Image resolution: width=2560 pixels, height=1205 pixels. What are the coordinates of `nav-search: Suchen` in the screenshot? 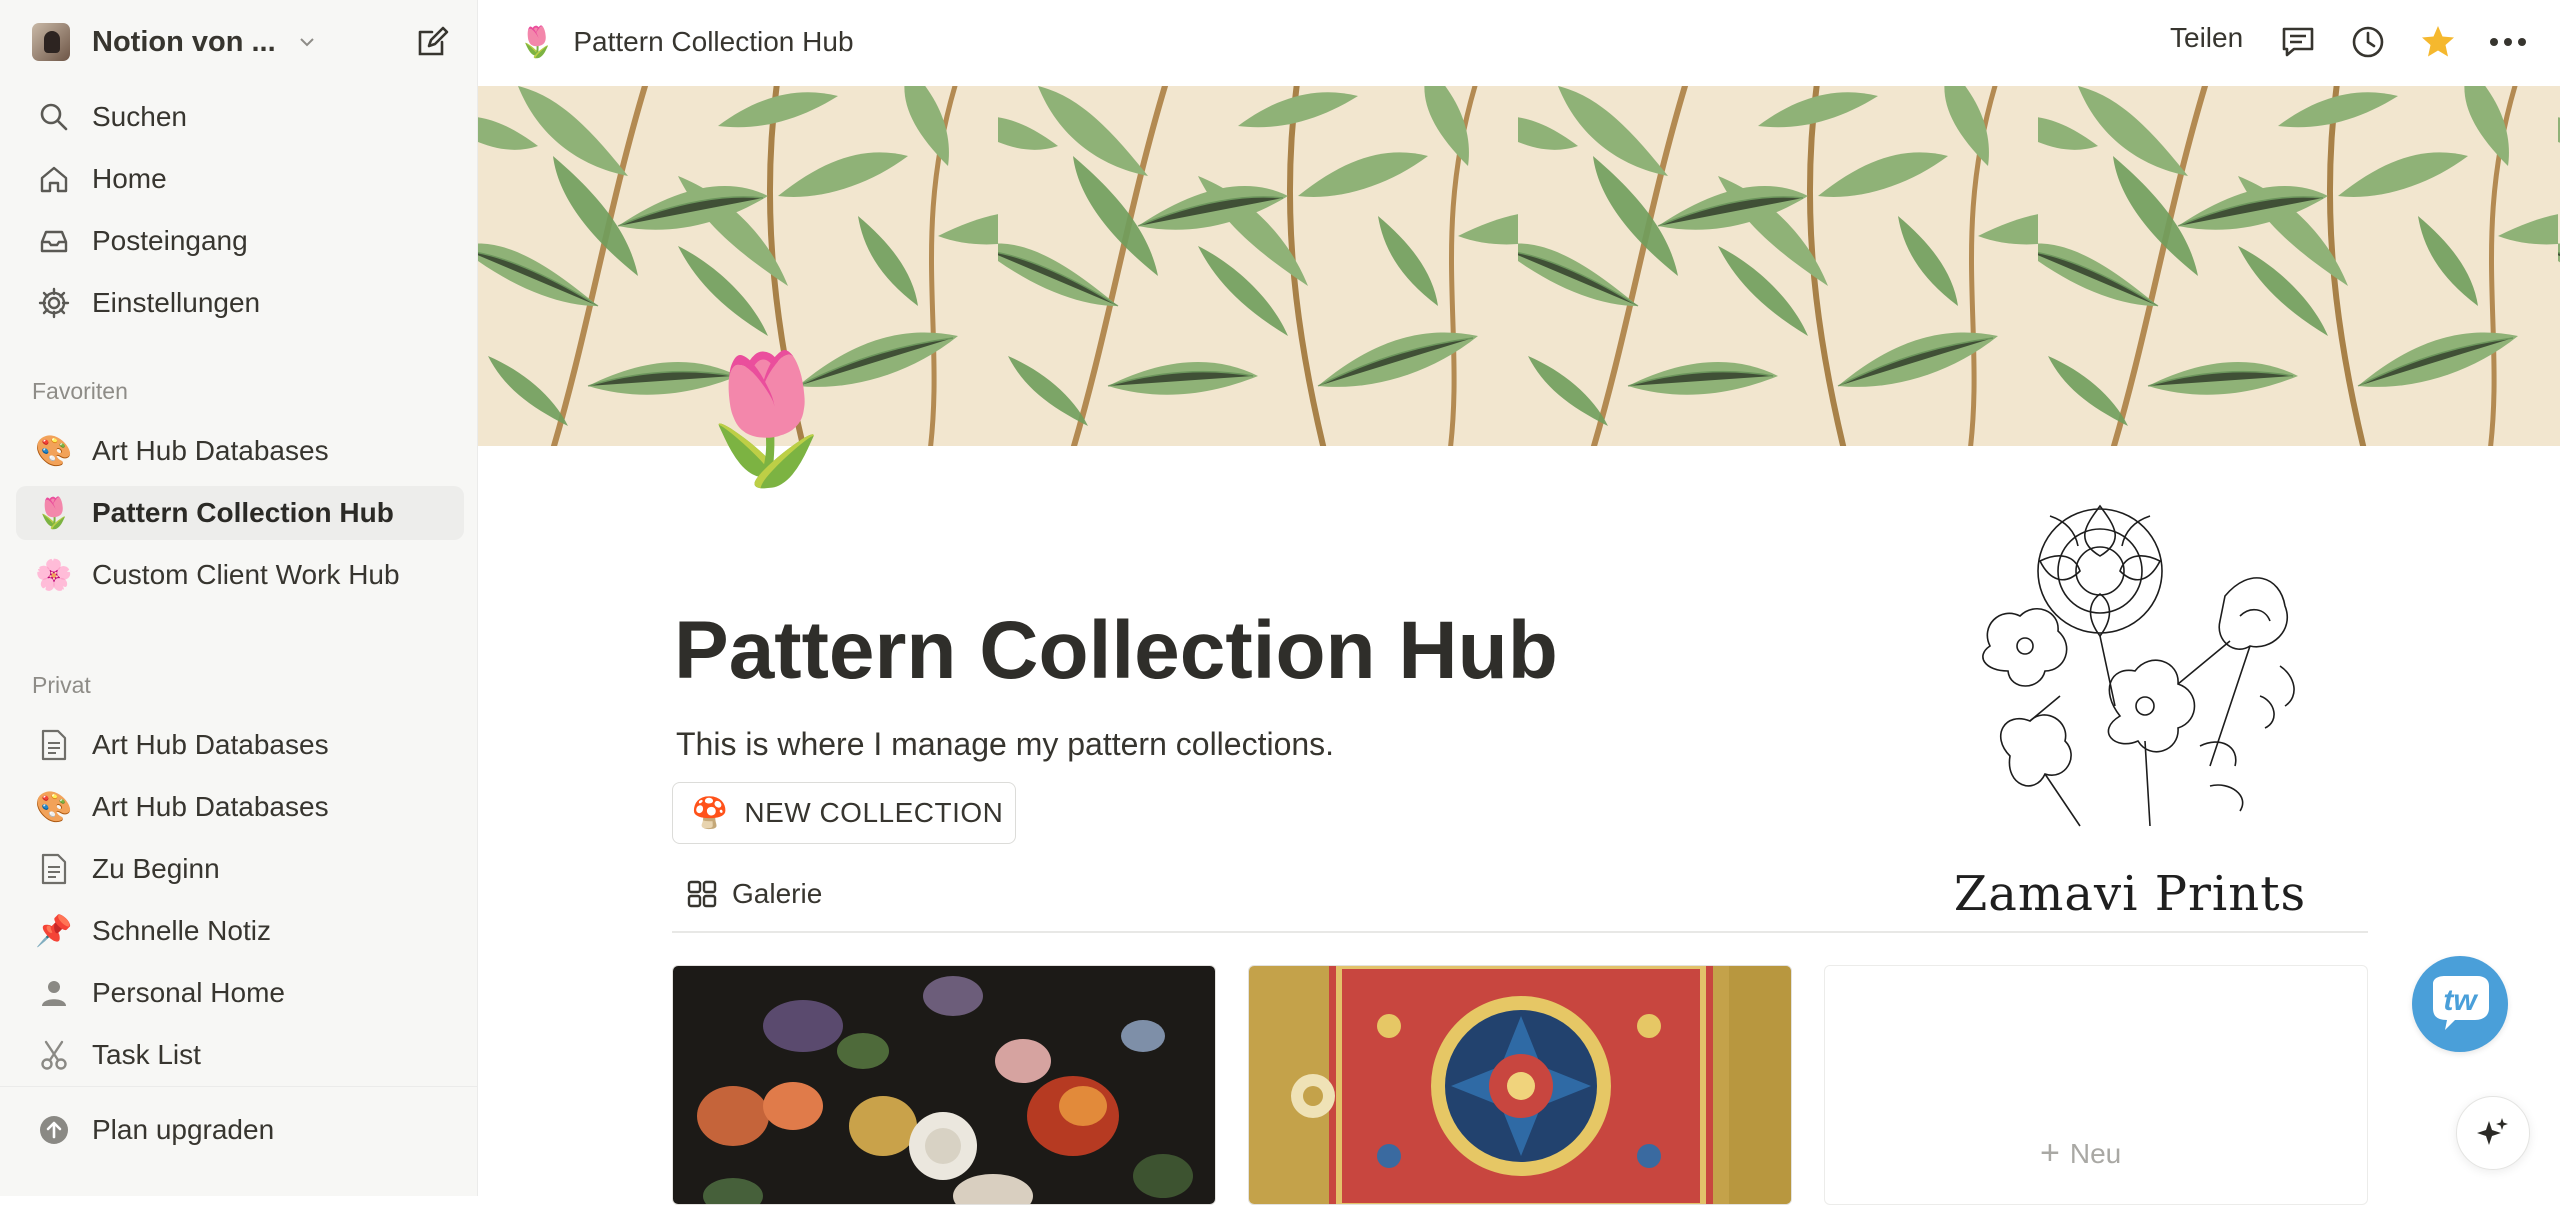 It's located at (240, 117).